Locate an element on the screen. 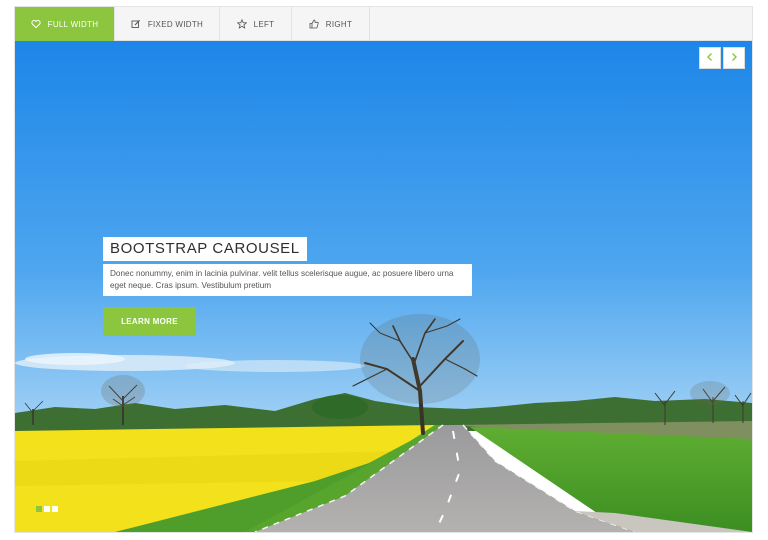  tab-label: RIGHT is located at coordinates (339, 24).